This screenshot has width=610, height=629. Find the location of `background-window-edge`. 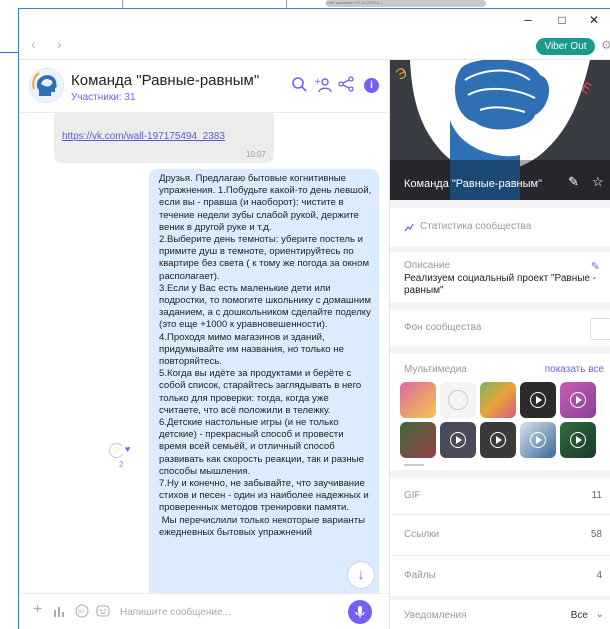

background-window-edge is located at coordinates (9, 30).